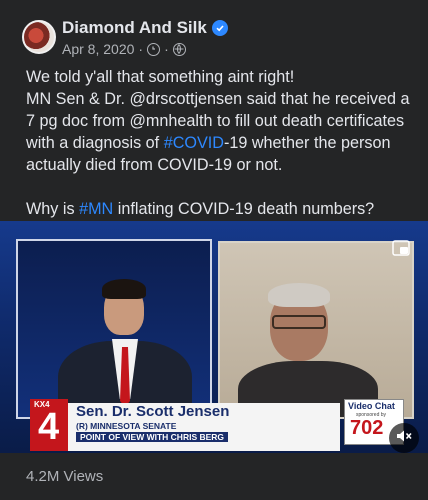 Image resolution: width=428 pixels, height=500 pixels. I want to click on post-line-4-post: -19 whether the person, so click(307, 143).